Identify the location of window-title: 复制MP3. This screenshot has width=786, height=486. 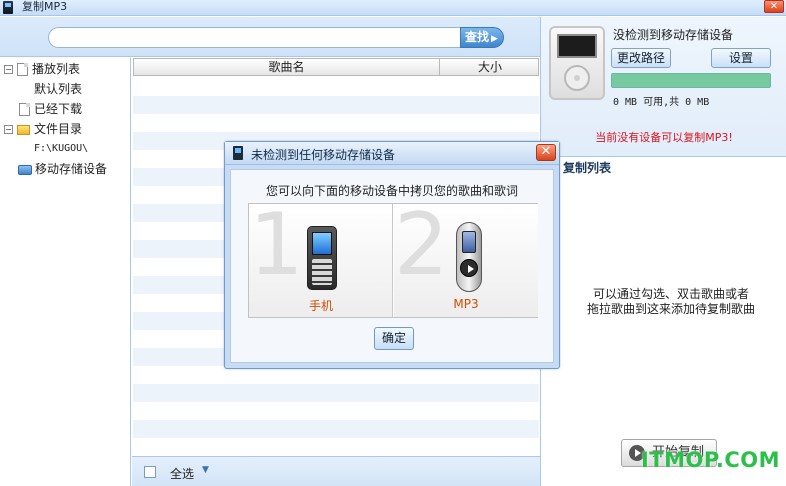
(45, 6).